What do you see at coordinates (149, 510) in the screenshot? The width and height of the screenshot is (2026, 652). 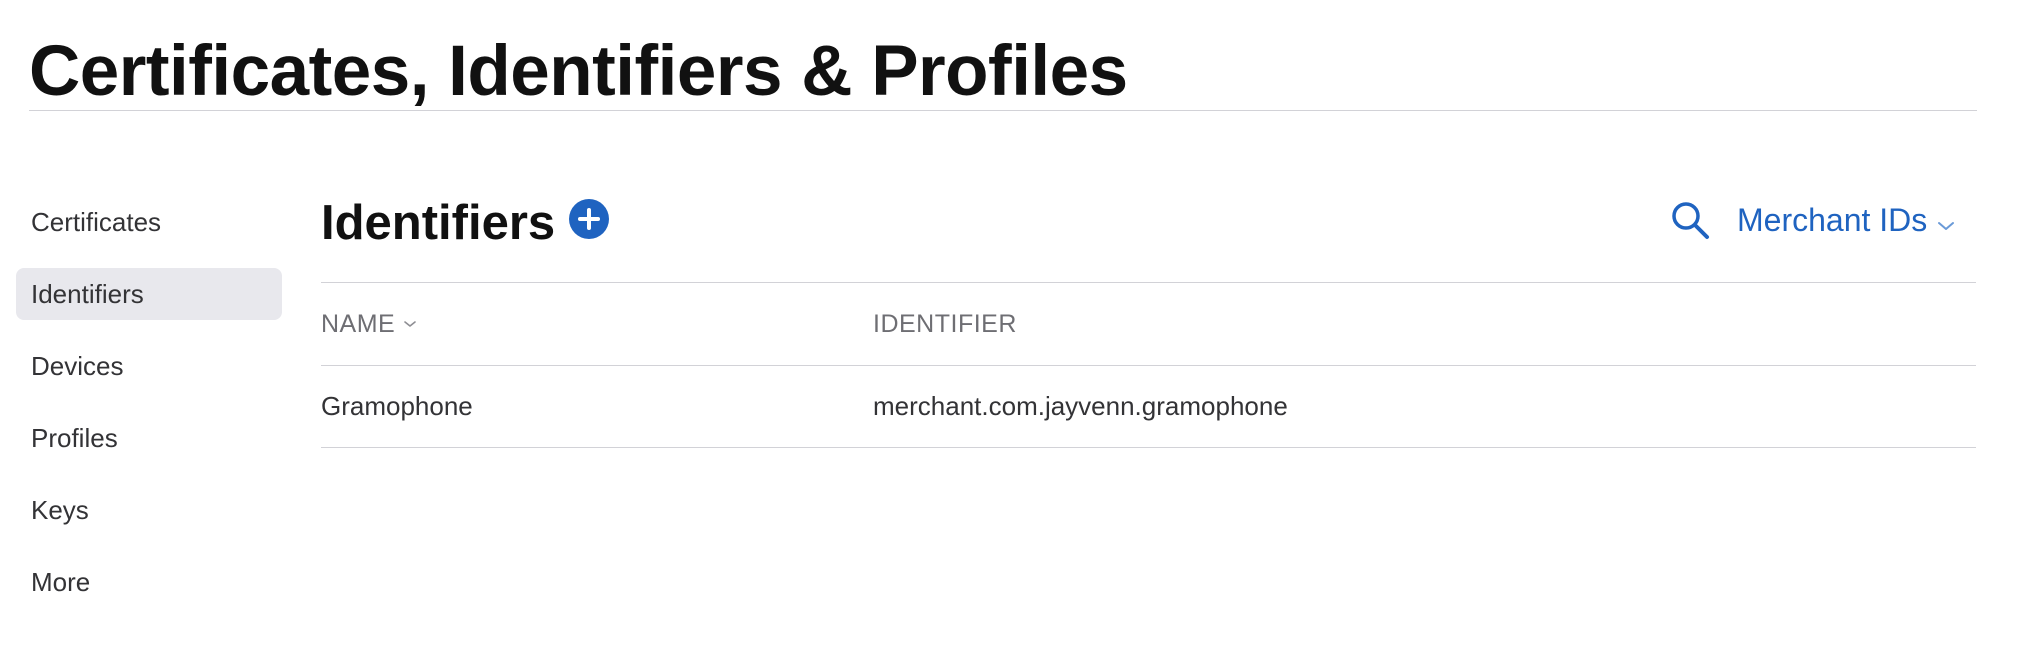 I see `sidebar-item-keys: Keys` at bounding box center [149, 510].